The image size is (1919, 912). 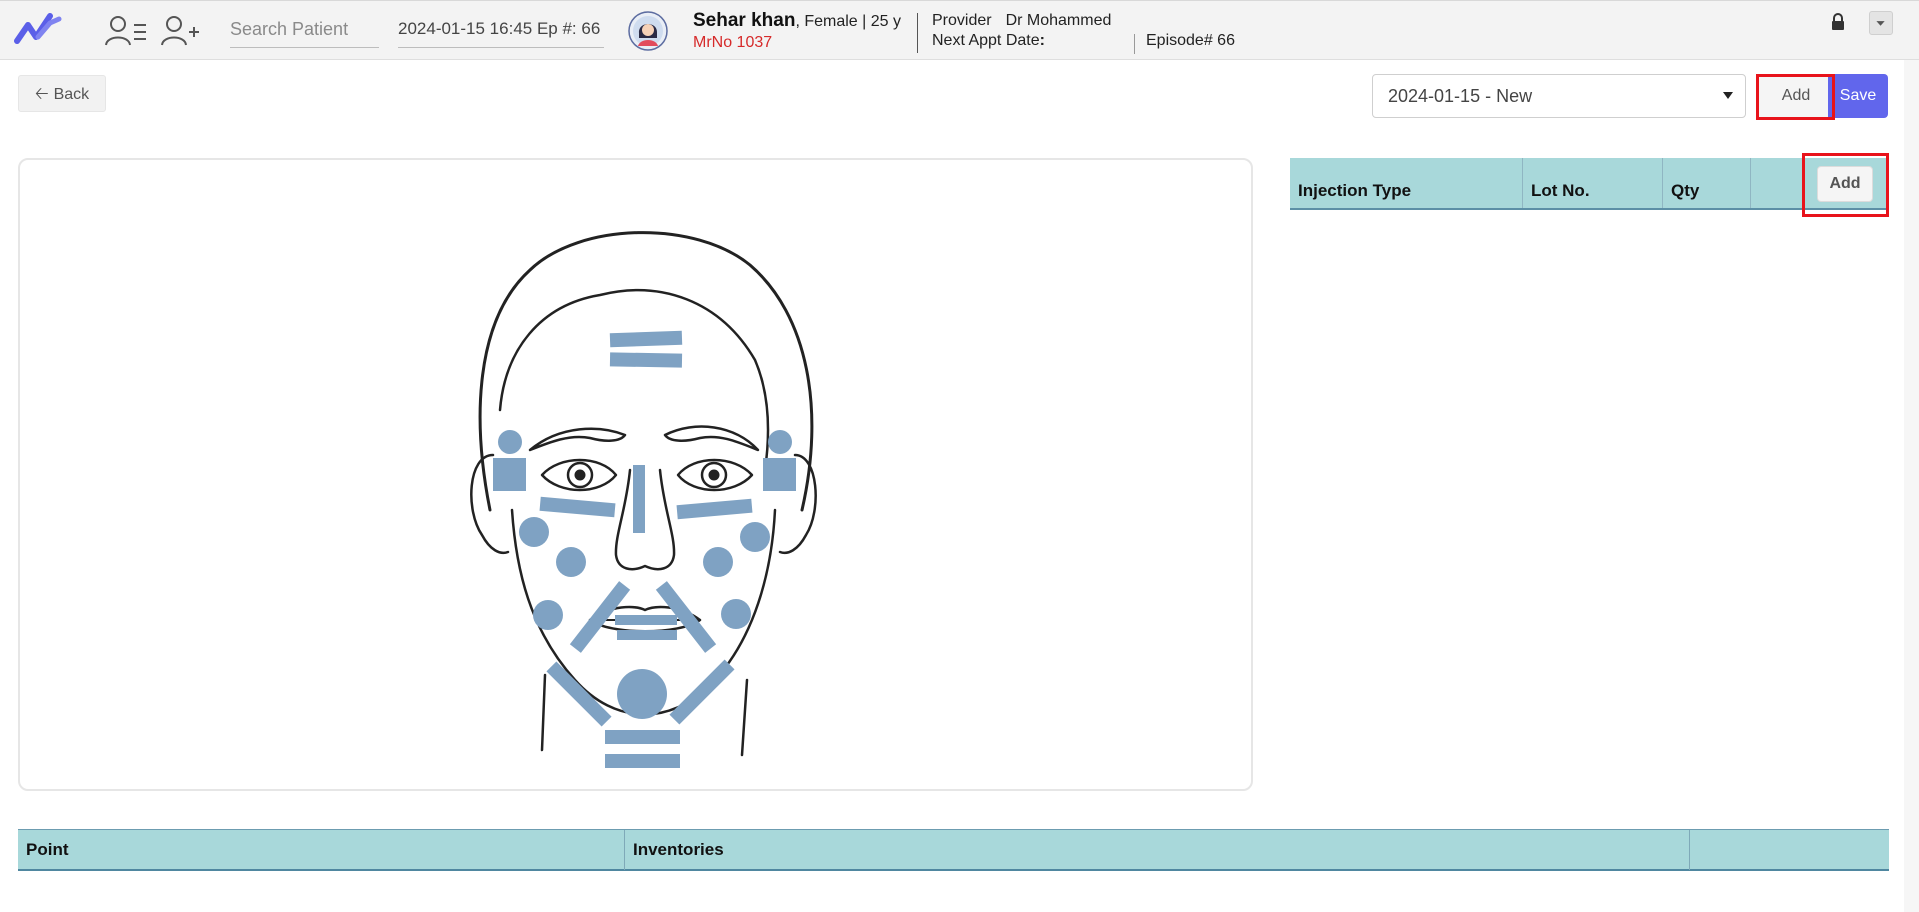 I want to click on provider-info: Provider Dr Mohammed Next Appt Date:, so click(x=1021, y=32).